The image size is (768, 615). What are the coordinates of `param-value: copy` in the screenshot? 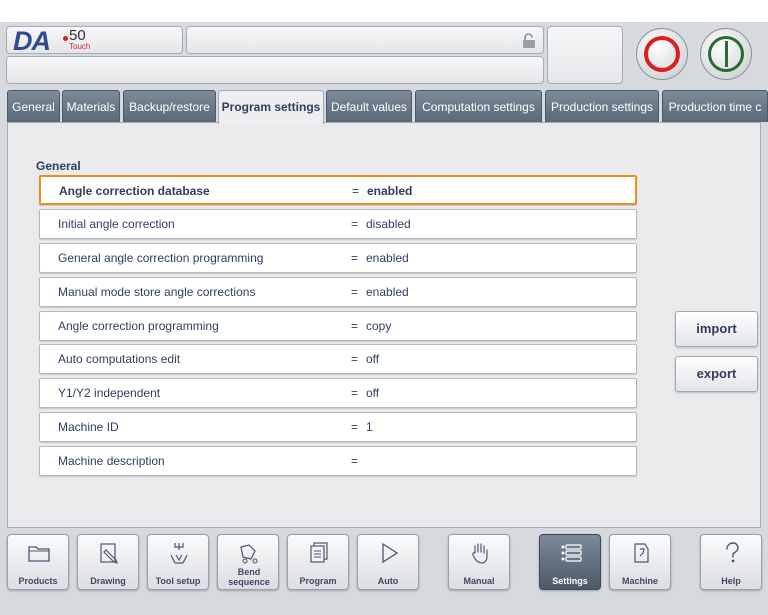 It's located at (379, 326).